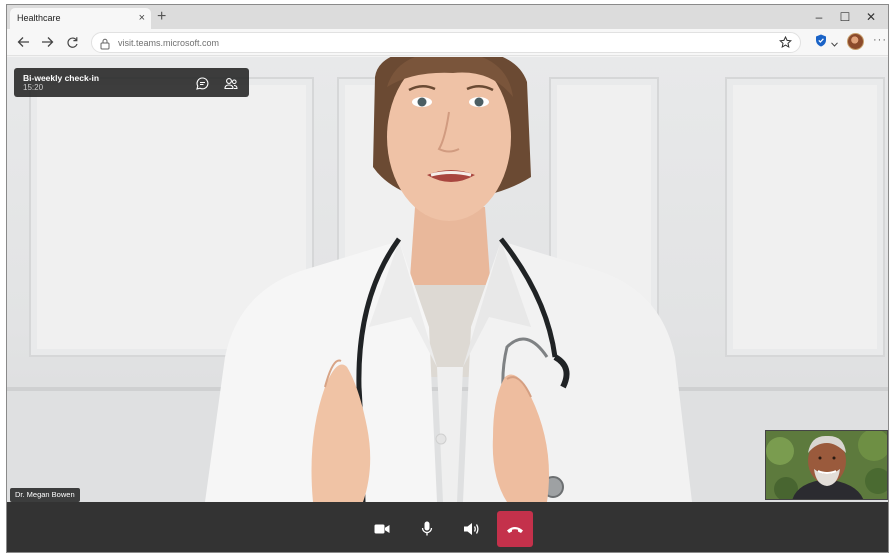  I want to click on video-camera-icon, so click(382, 529).